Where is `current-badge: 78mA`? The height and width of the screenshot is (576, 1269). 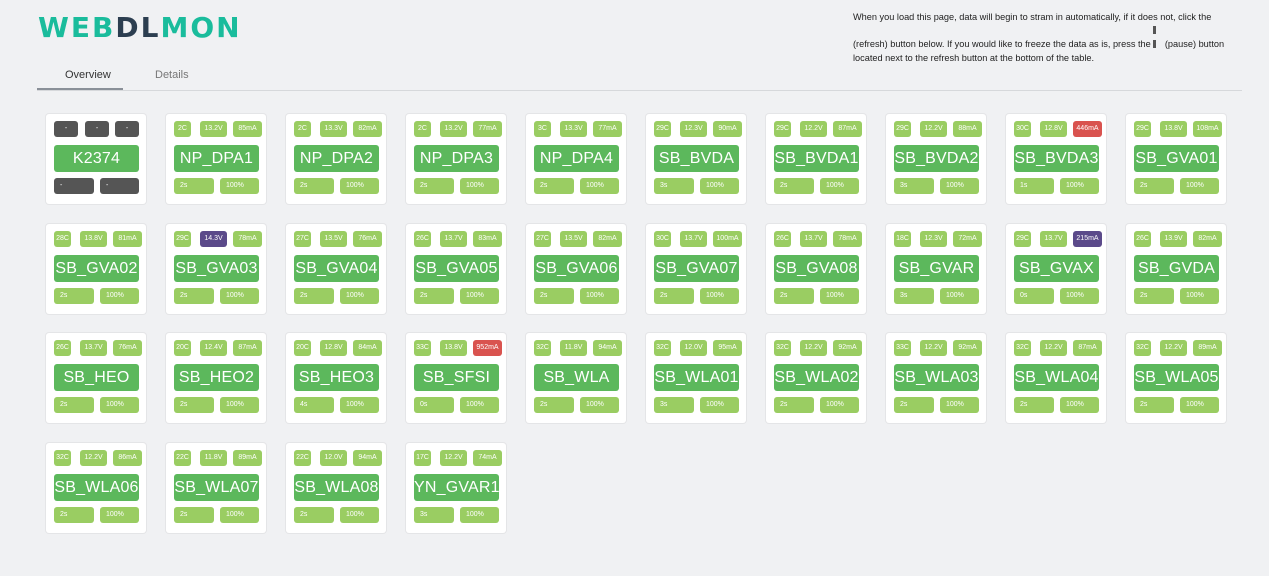 current-badge: 78mA is located at coordinates (847, 239).